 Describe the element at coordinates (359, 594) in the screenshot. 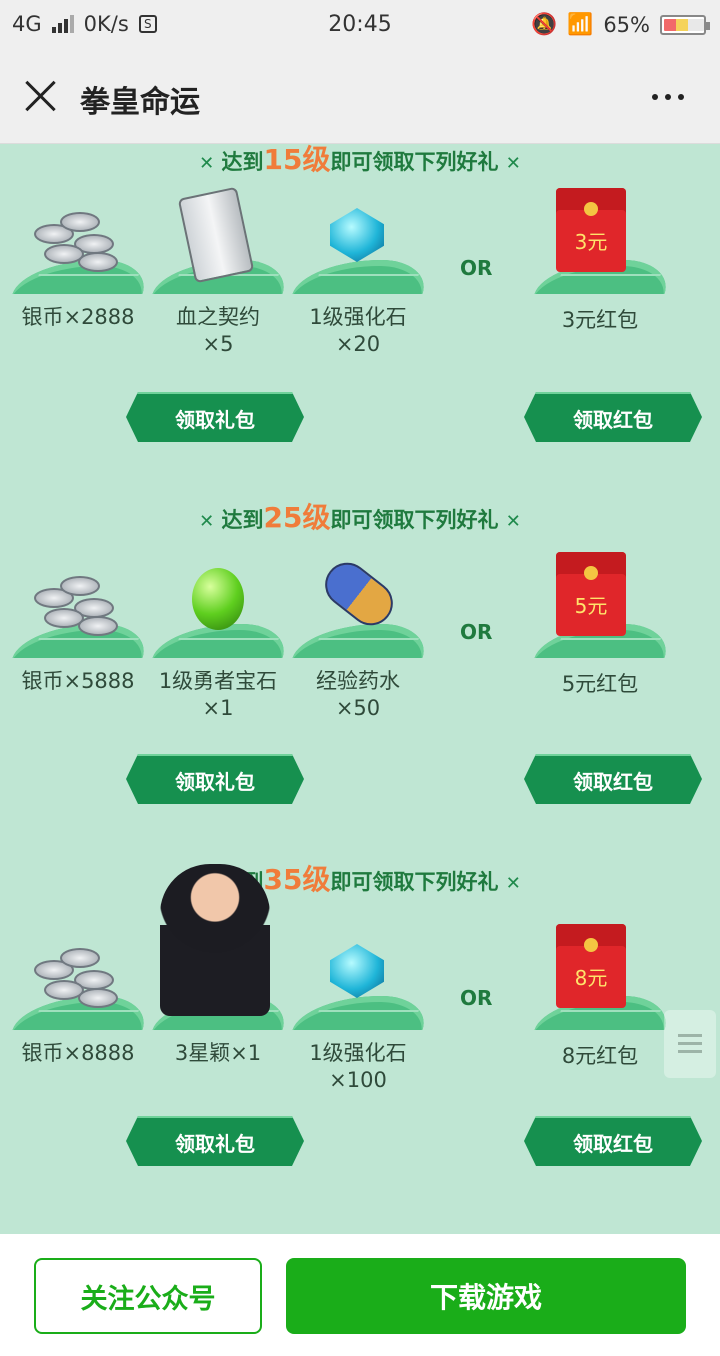

I see `exp-potion-icon` at that location.